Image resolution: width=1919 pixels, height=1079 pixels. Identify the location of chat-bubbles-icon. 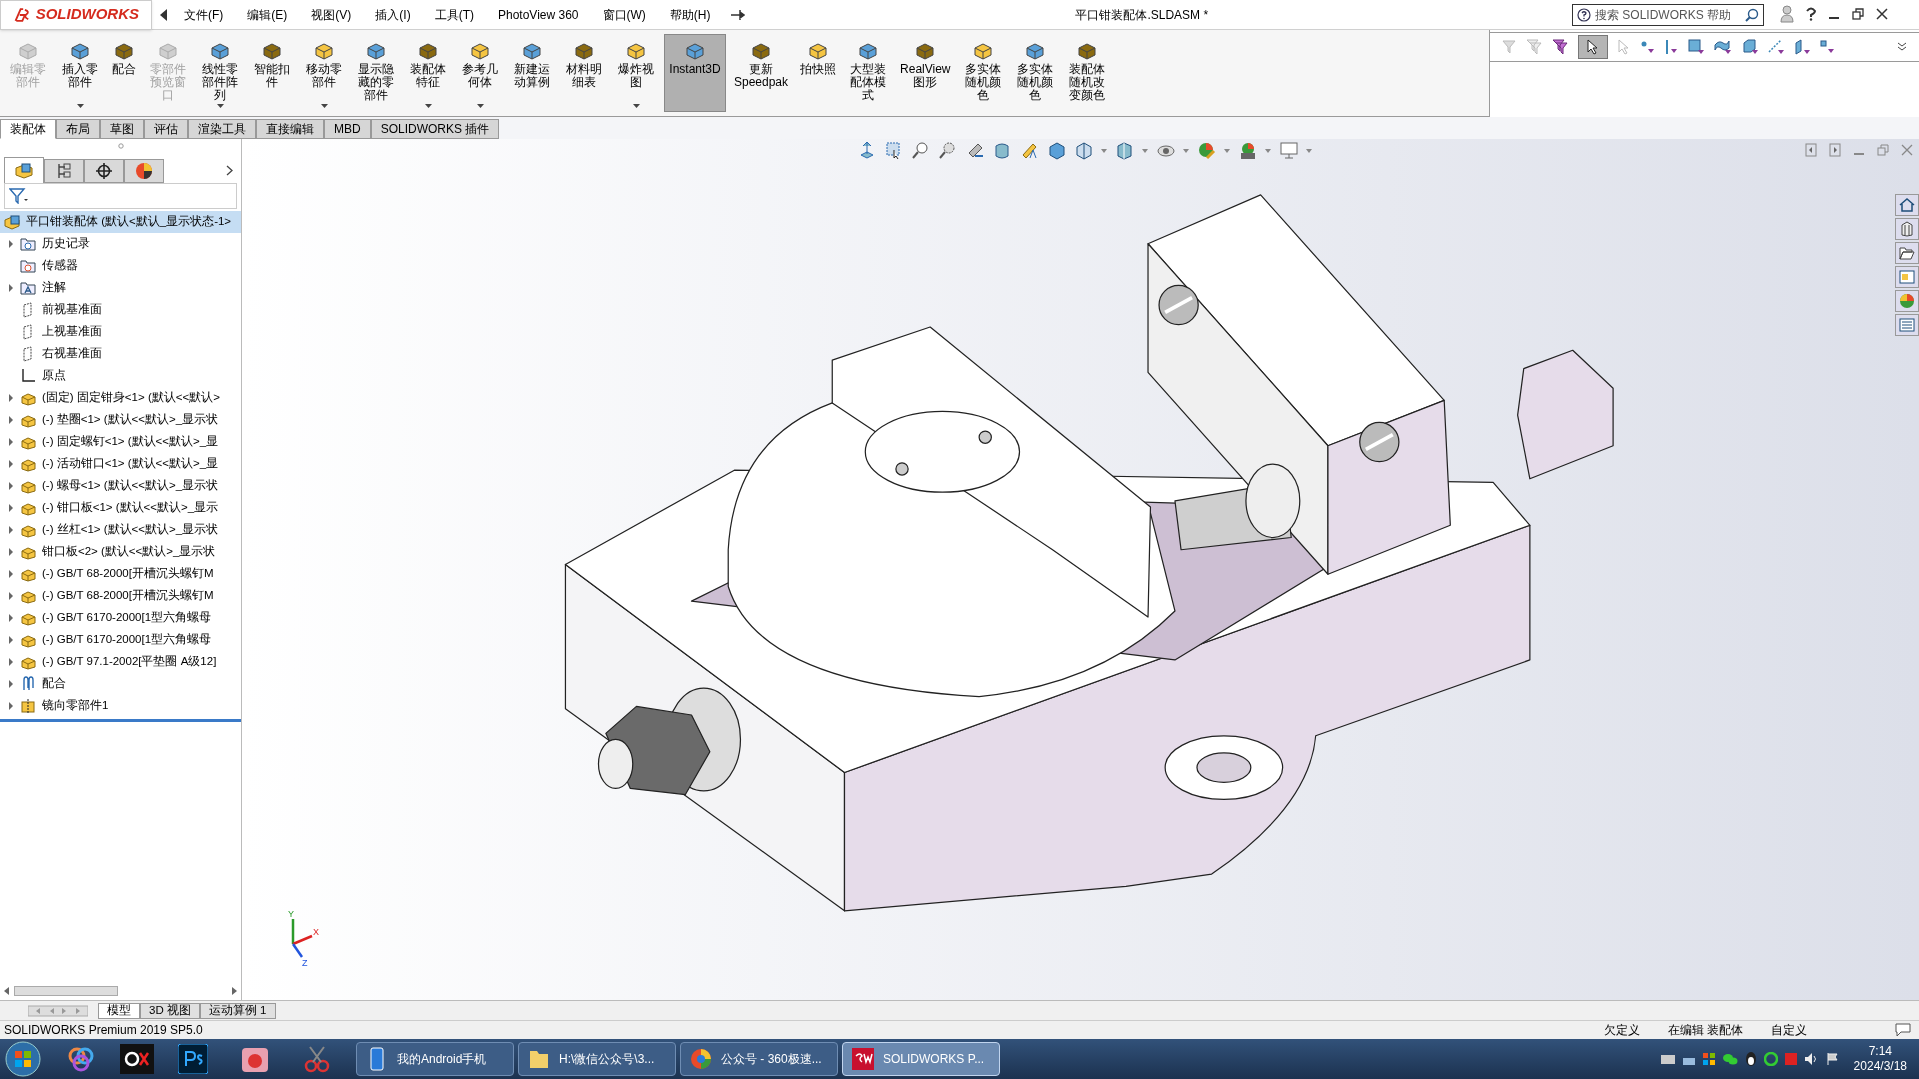
(1729, 1059).